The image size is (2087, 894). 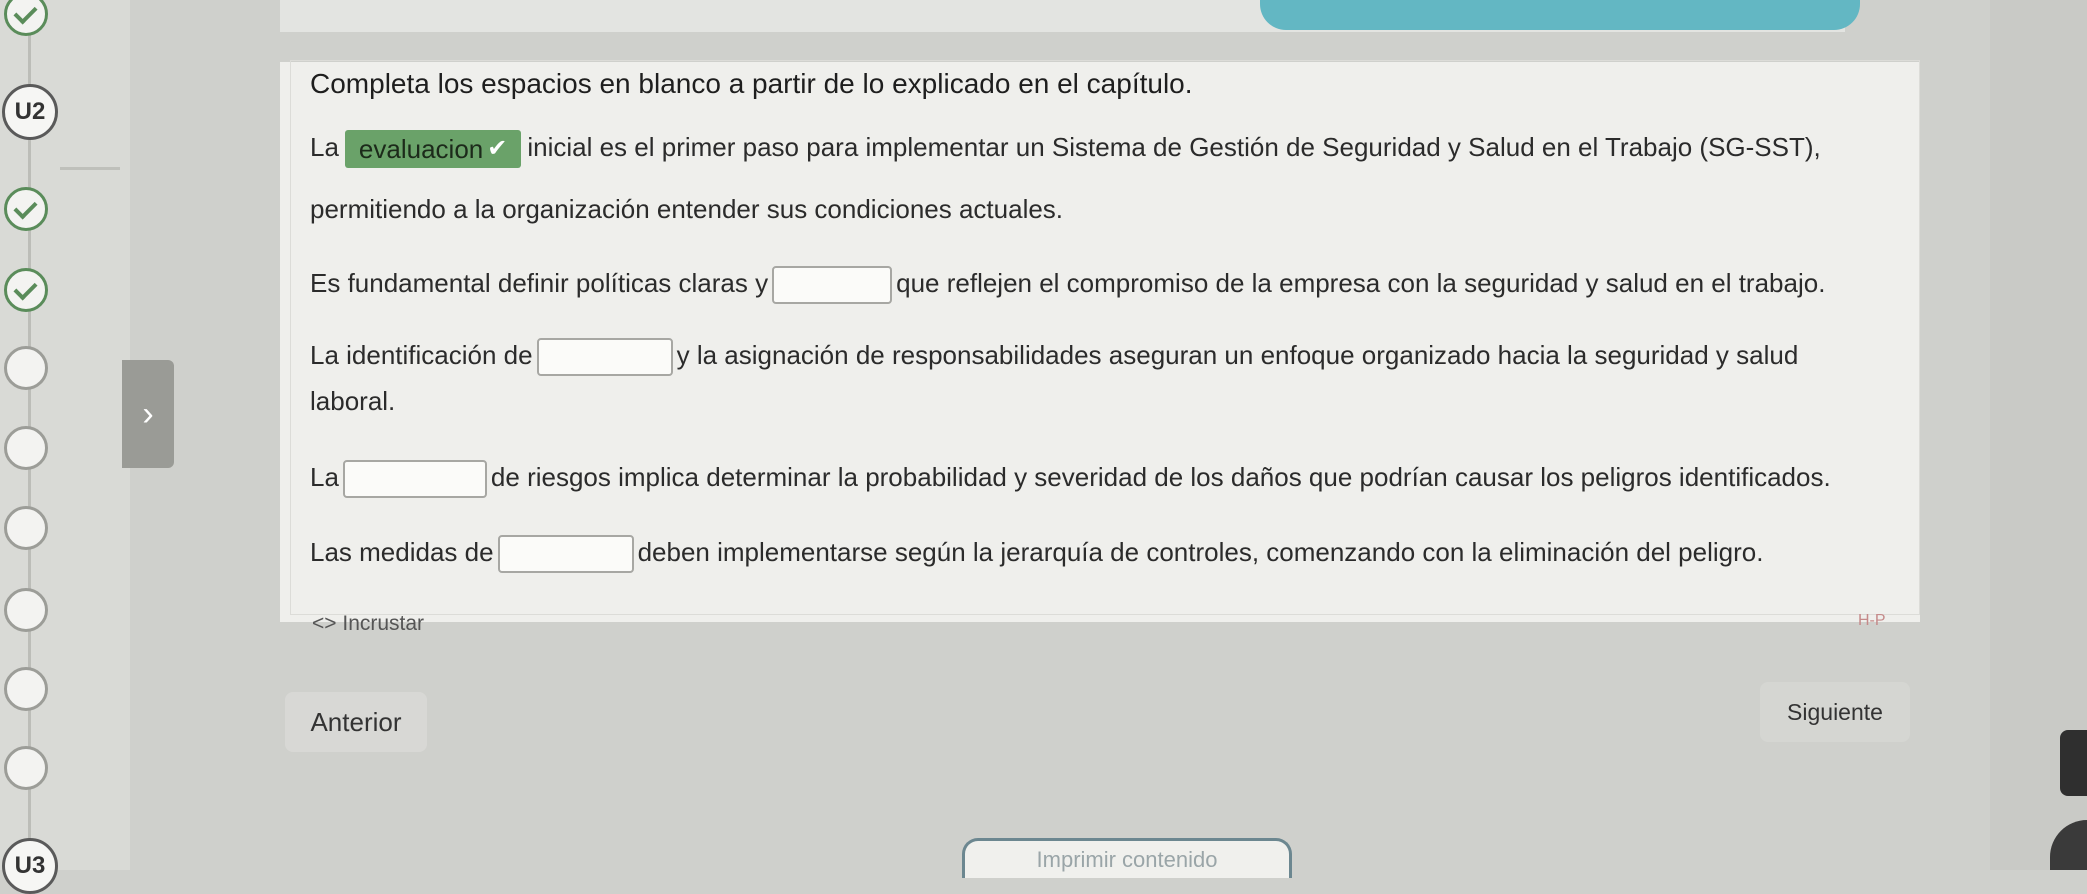 What do you see at coordinates (2073, 763) in the screenshot?
I see `side-handle` at bounding box center [2073, 763].